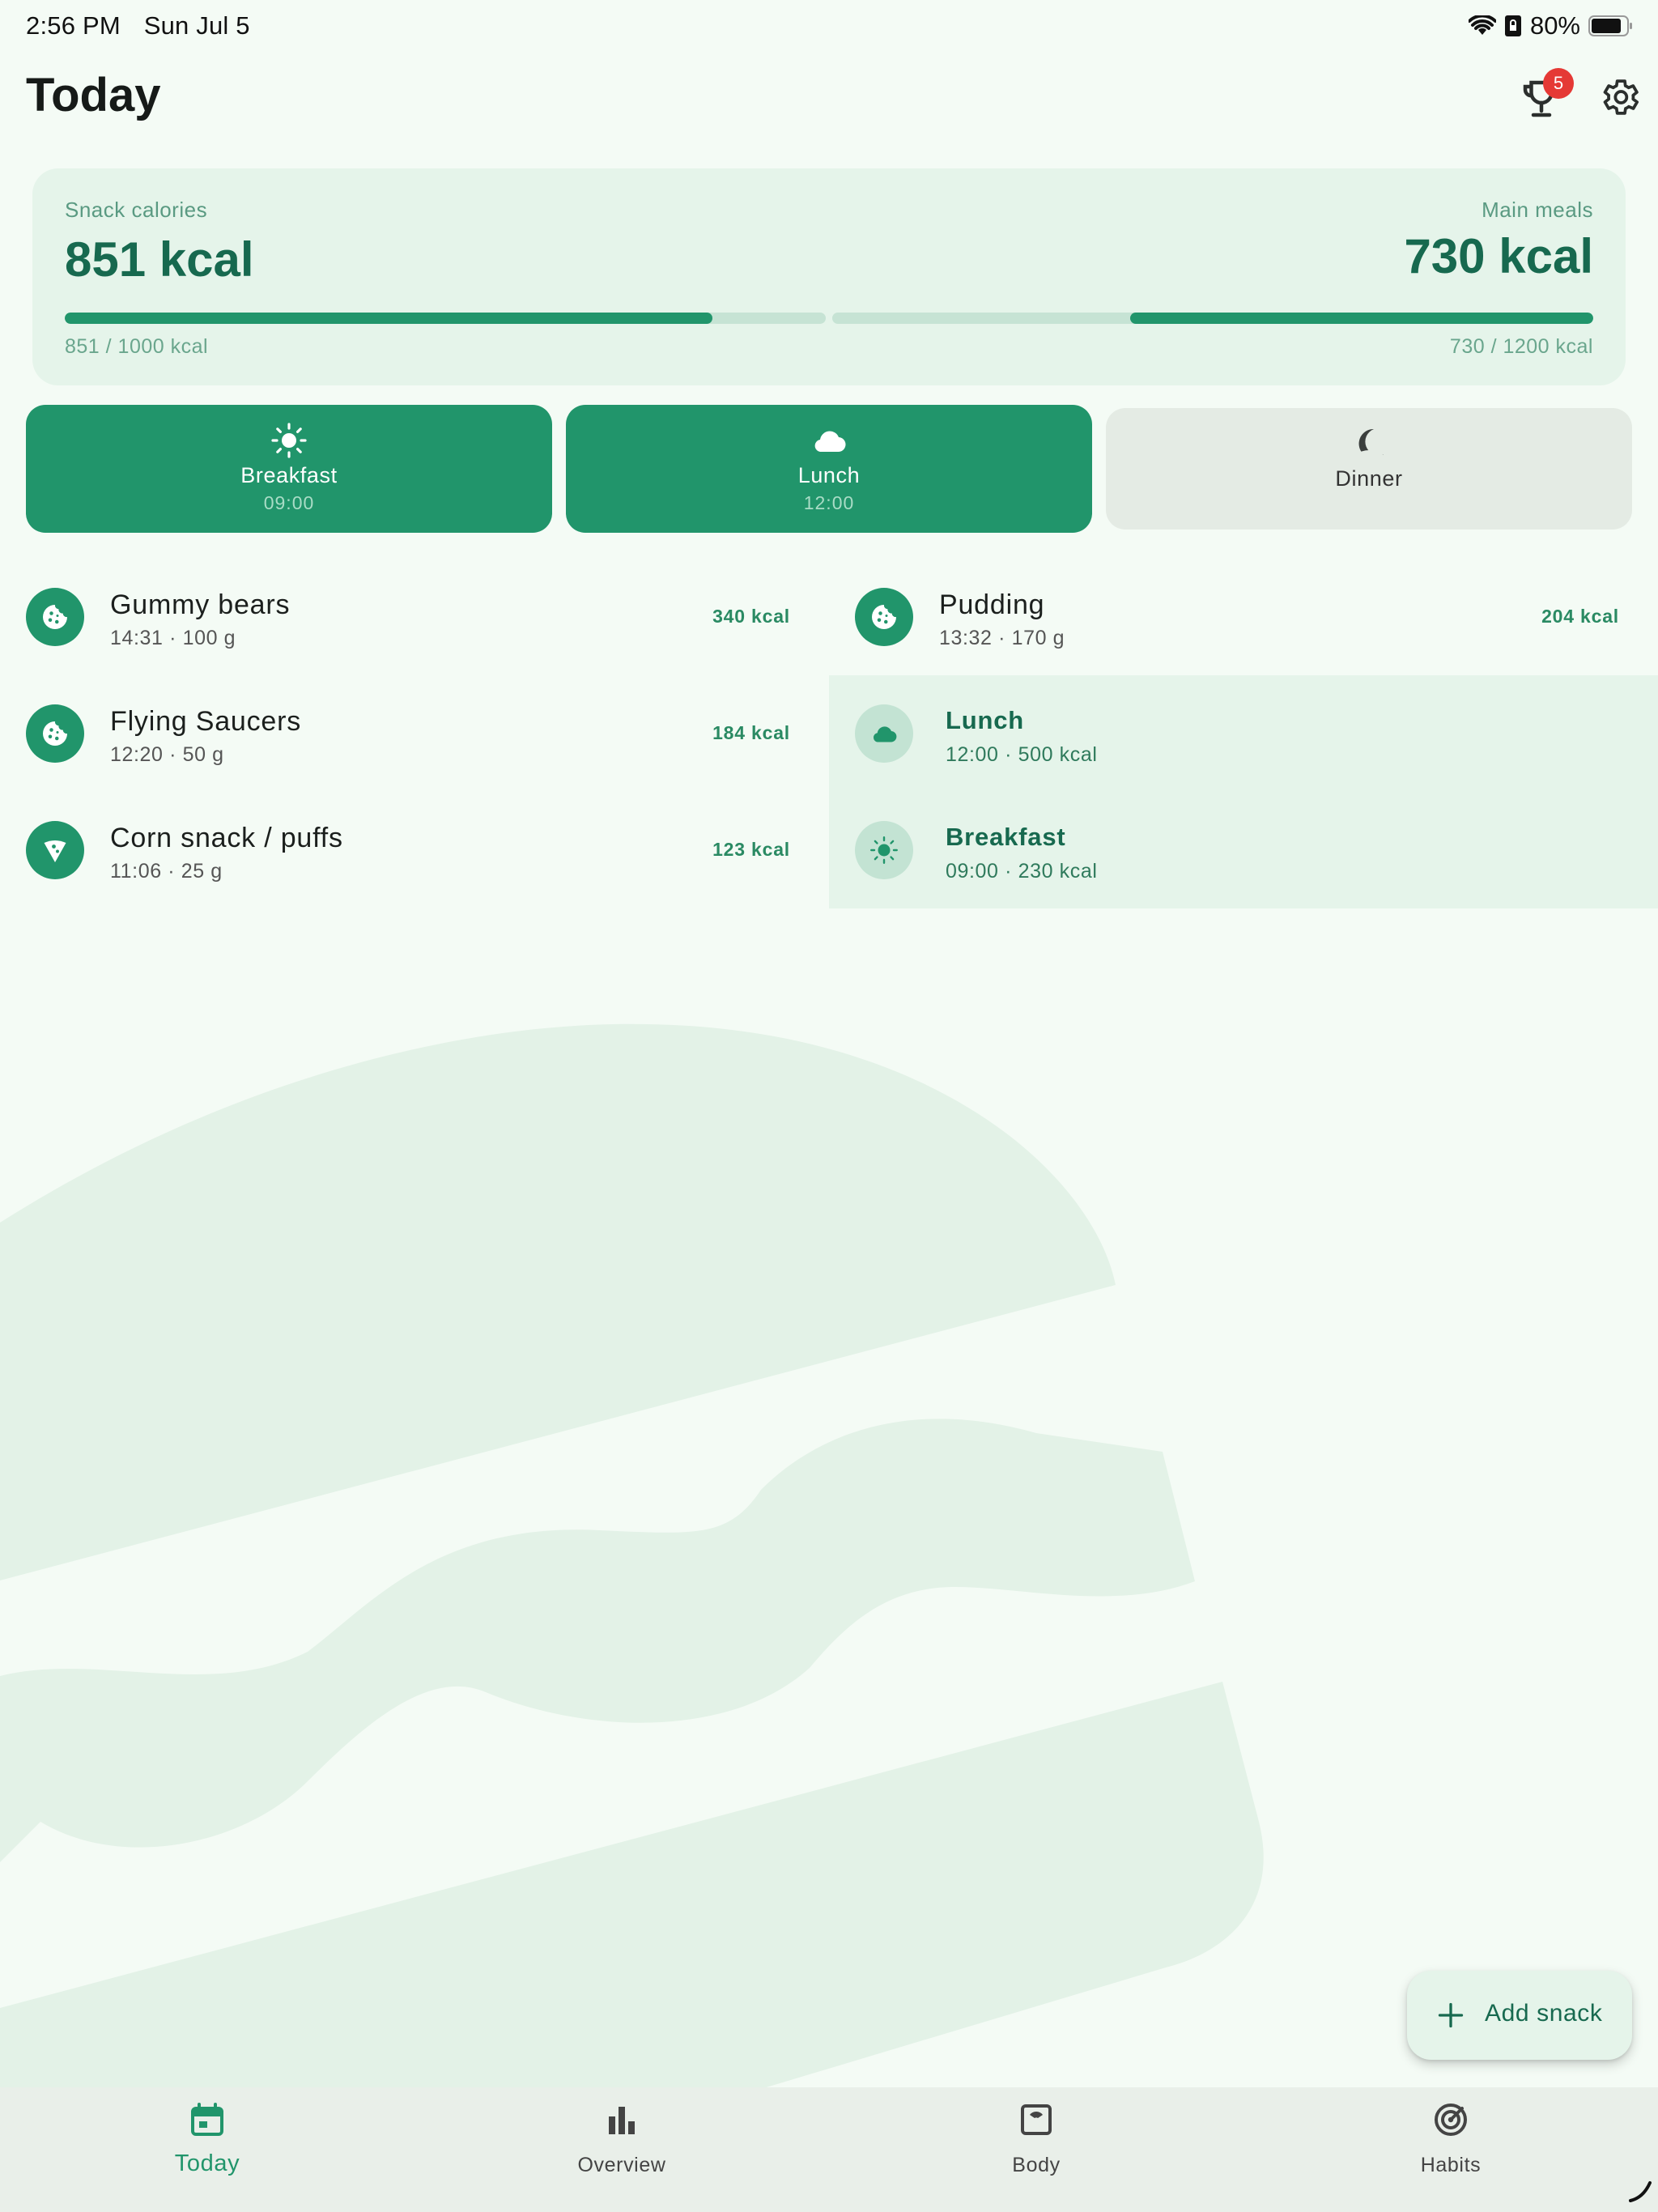 Image resolution: width=1658 pixels, height=2212 pixels. Describe the element at coordinates (1022, 754) in the screenshot. I see `entry-details: 12:00 · 500 kcal` at that location.